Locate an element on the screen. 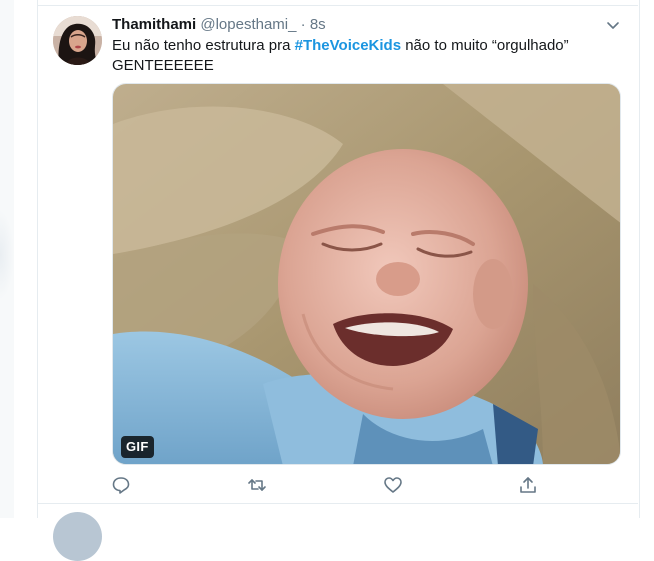  chevron-down-icon is located at coordinates (613, 25).